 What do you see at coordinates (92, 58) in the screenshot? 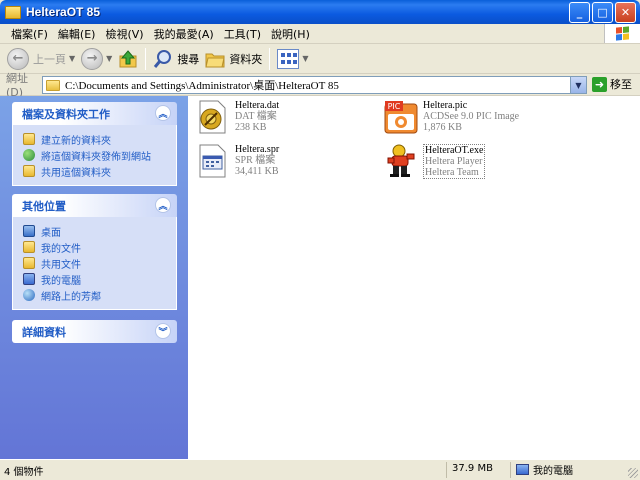
I see `forward-arrow-icon: →` at bounding box center [92, 58].